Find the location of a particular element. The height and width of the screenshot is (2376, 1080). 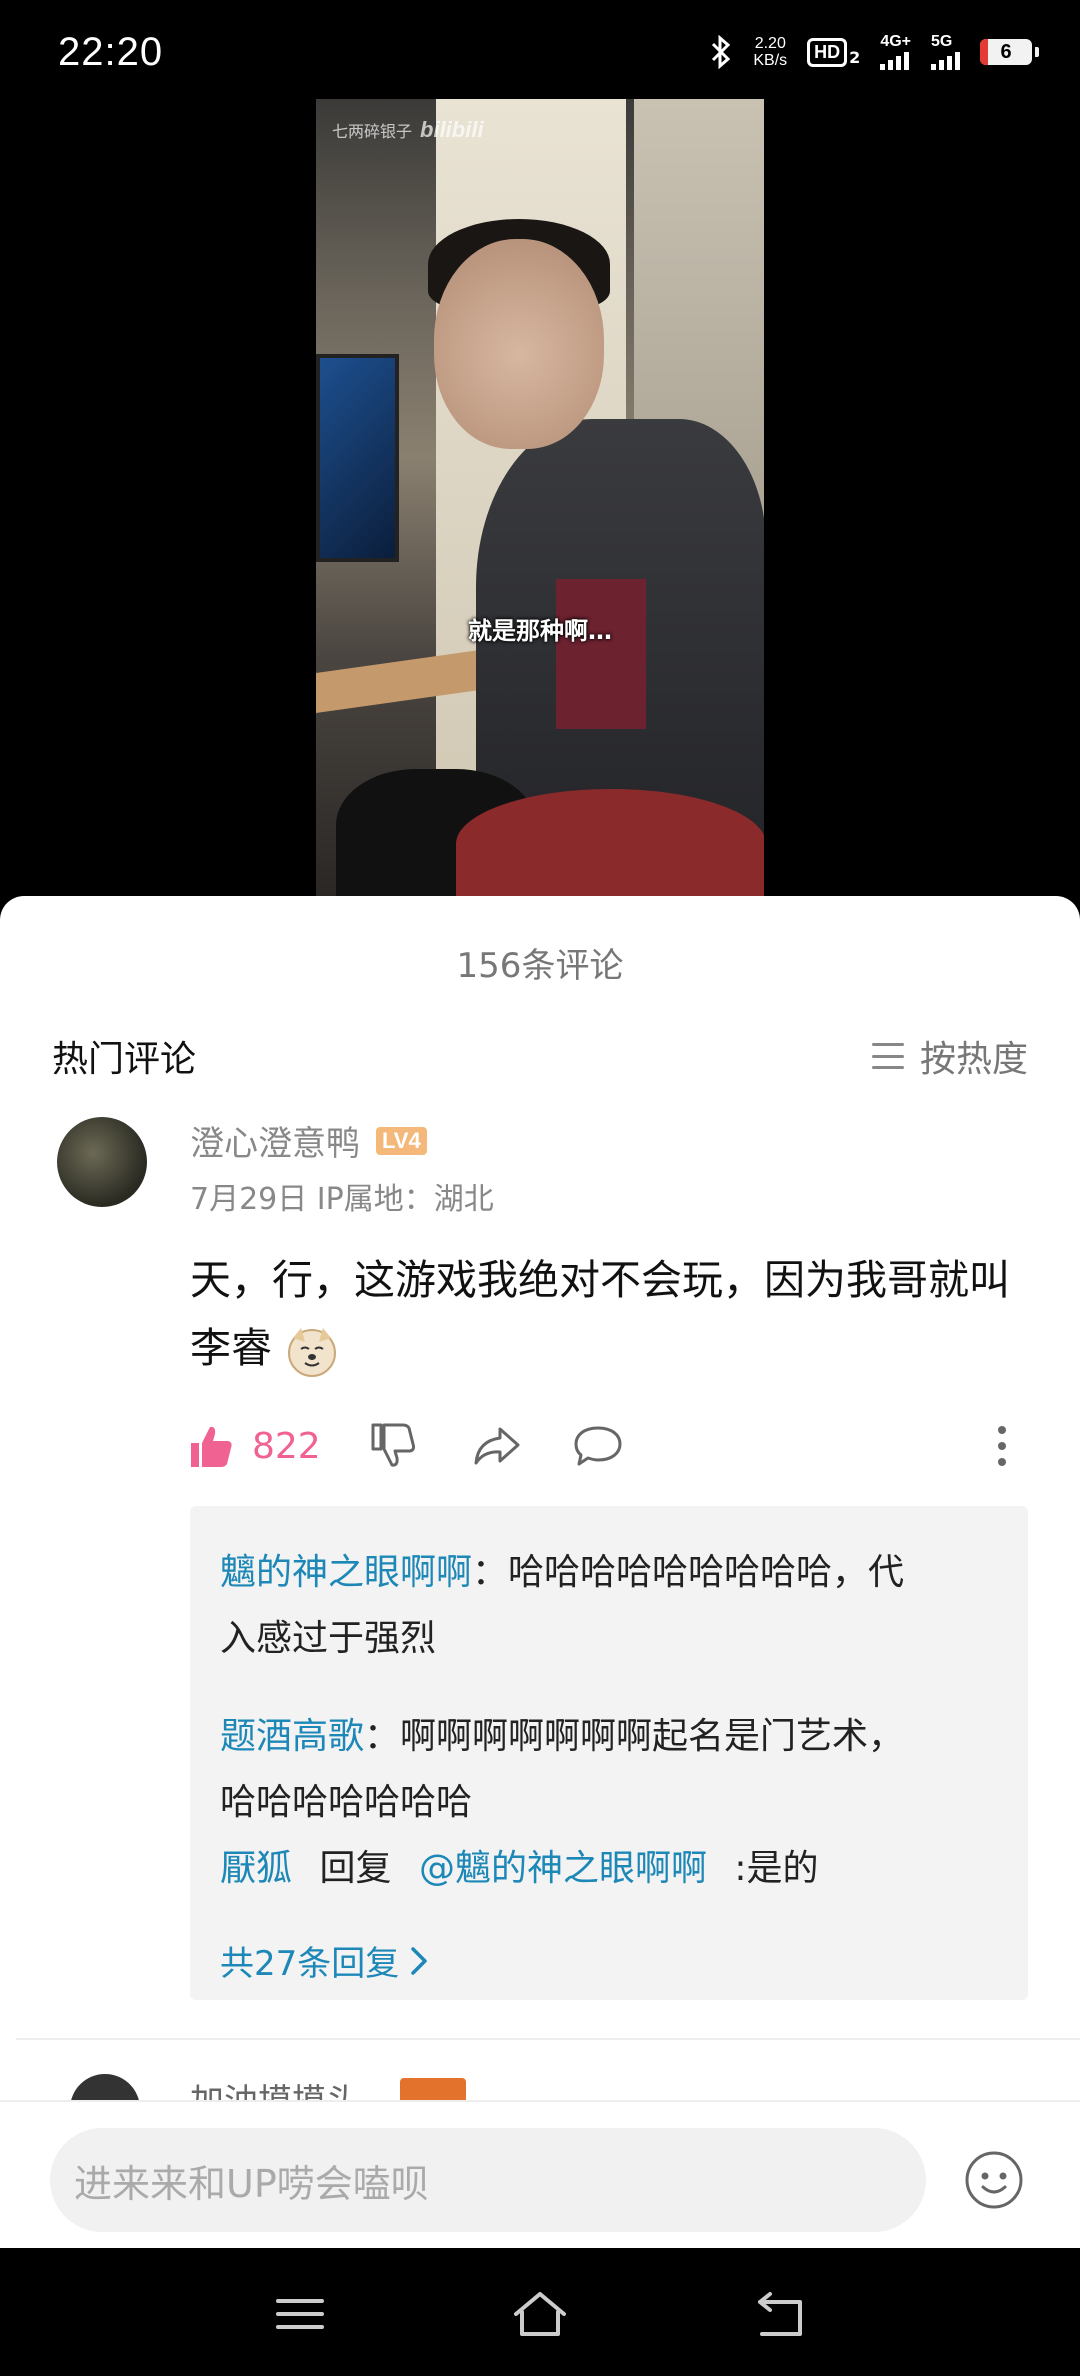

home-nav-icon is located at coordinates (540, 2314).